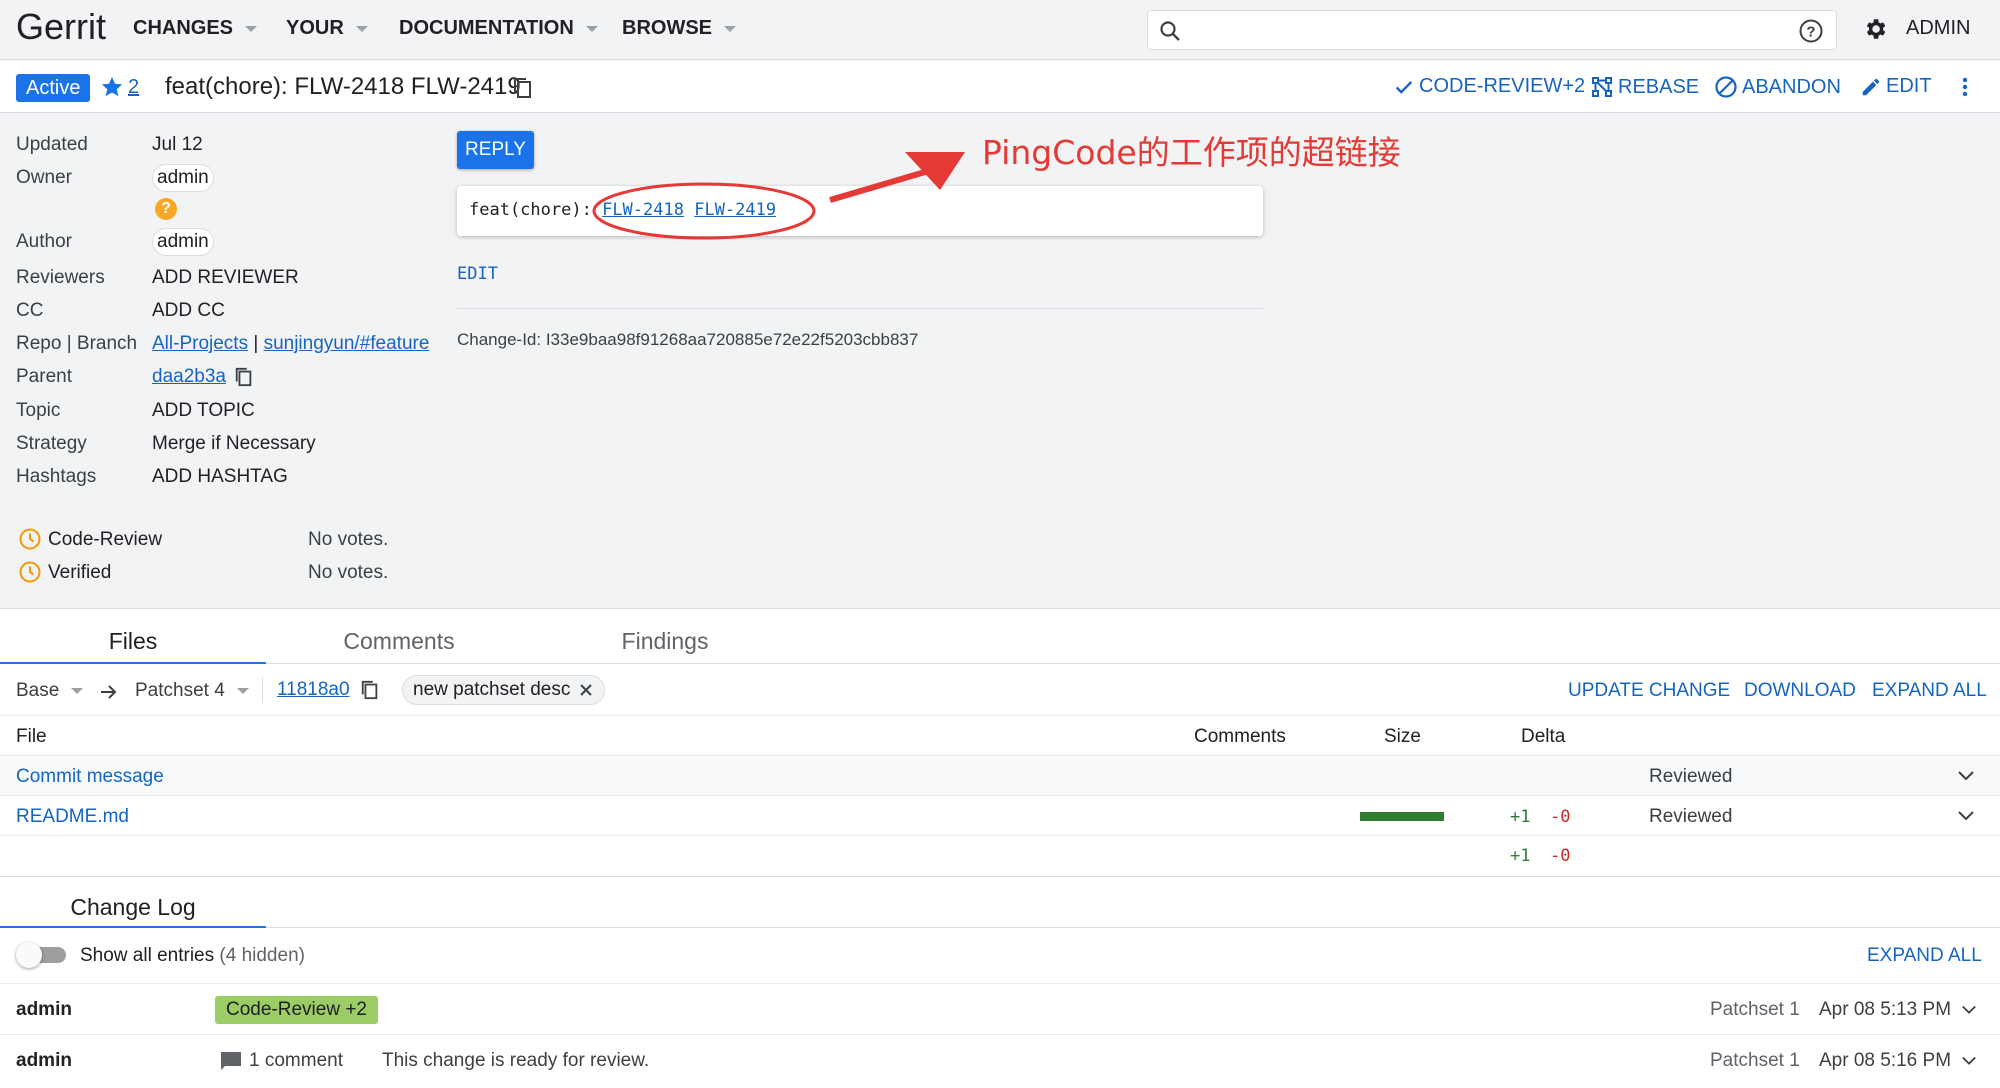 The width and height of the screenshot is (2000, 1088). I want to click on owner-chip: admin, so click(183, 178).